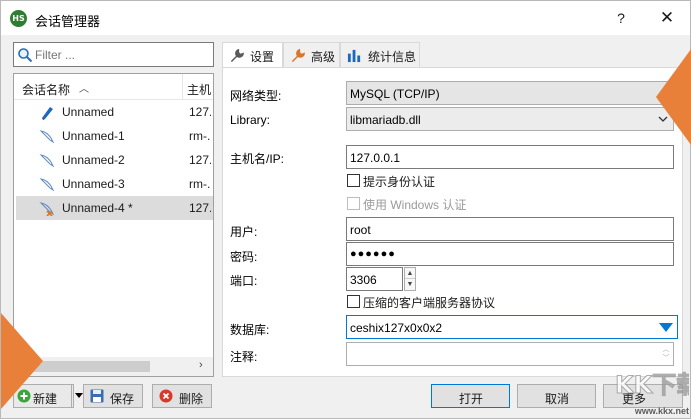  I want to click on cancel-button-label: 取消, so click(557, 399).